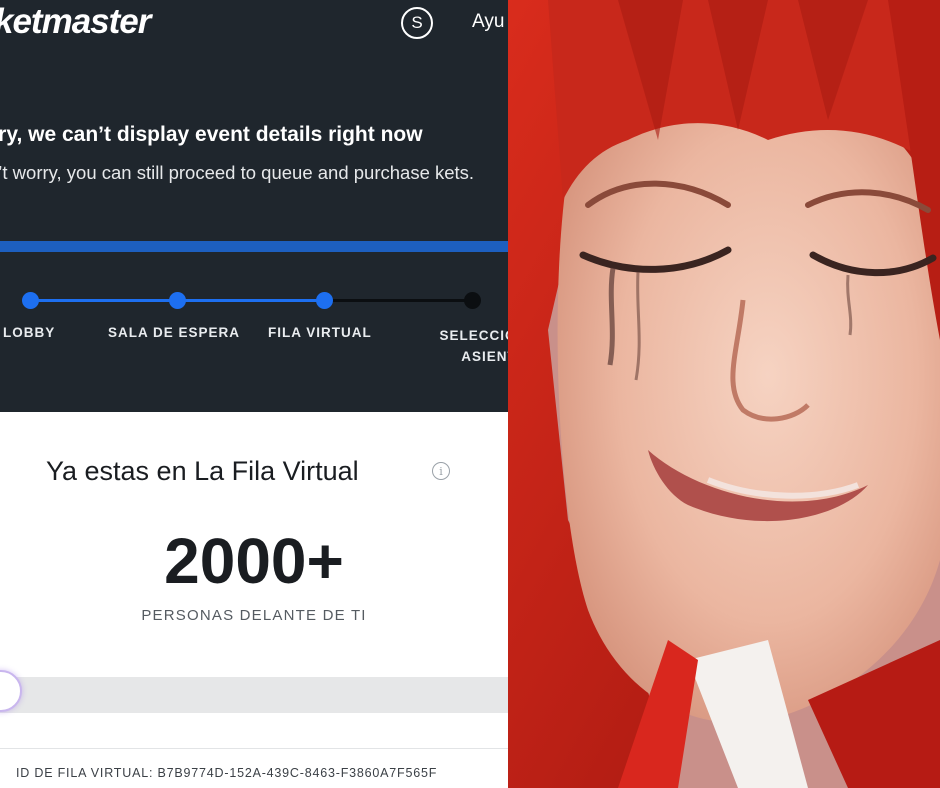 This screenshot has height=788, width=940. Describe the element at coordinates (254, 748) in the screenshot. I see `section-divider` at that location.